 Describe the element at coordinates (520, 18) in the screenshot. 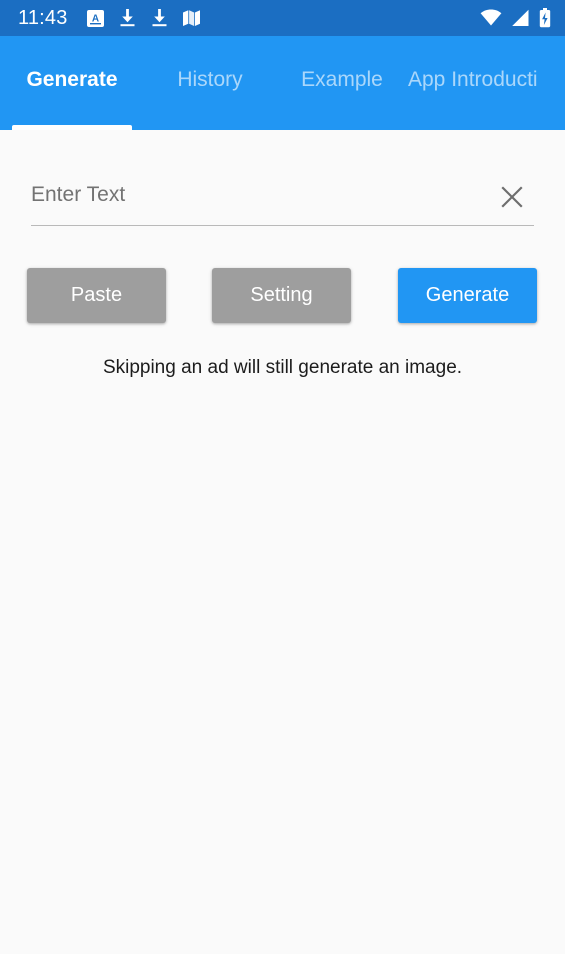

I see `cellular-signal-icon` at that location.